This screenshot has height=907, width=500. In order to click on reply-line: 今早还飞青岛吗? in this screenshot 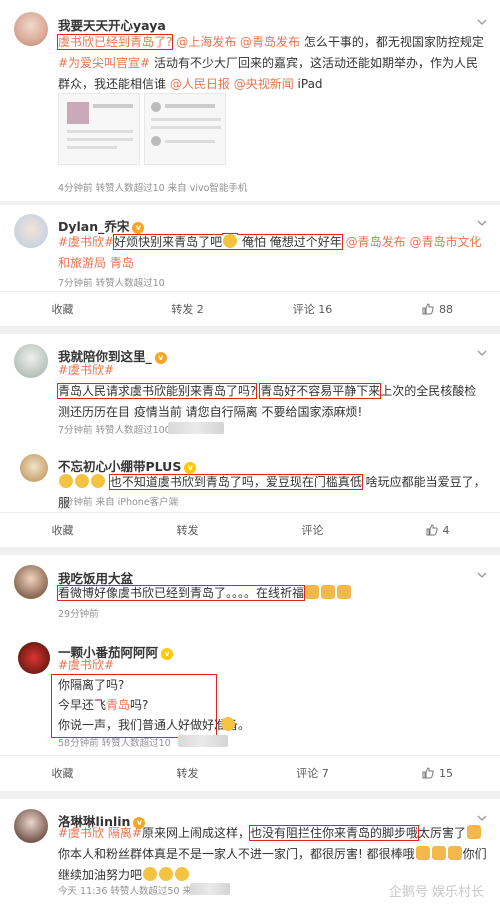, I will do `click(103, 705)`.